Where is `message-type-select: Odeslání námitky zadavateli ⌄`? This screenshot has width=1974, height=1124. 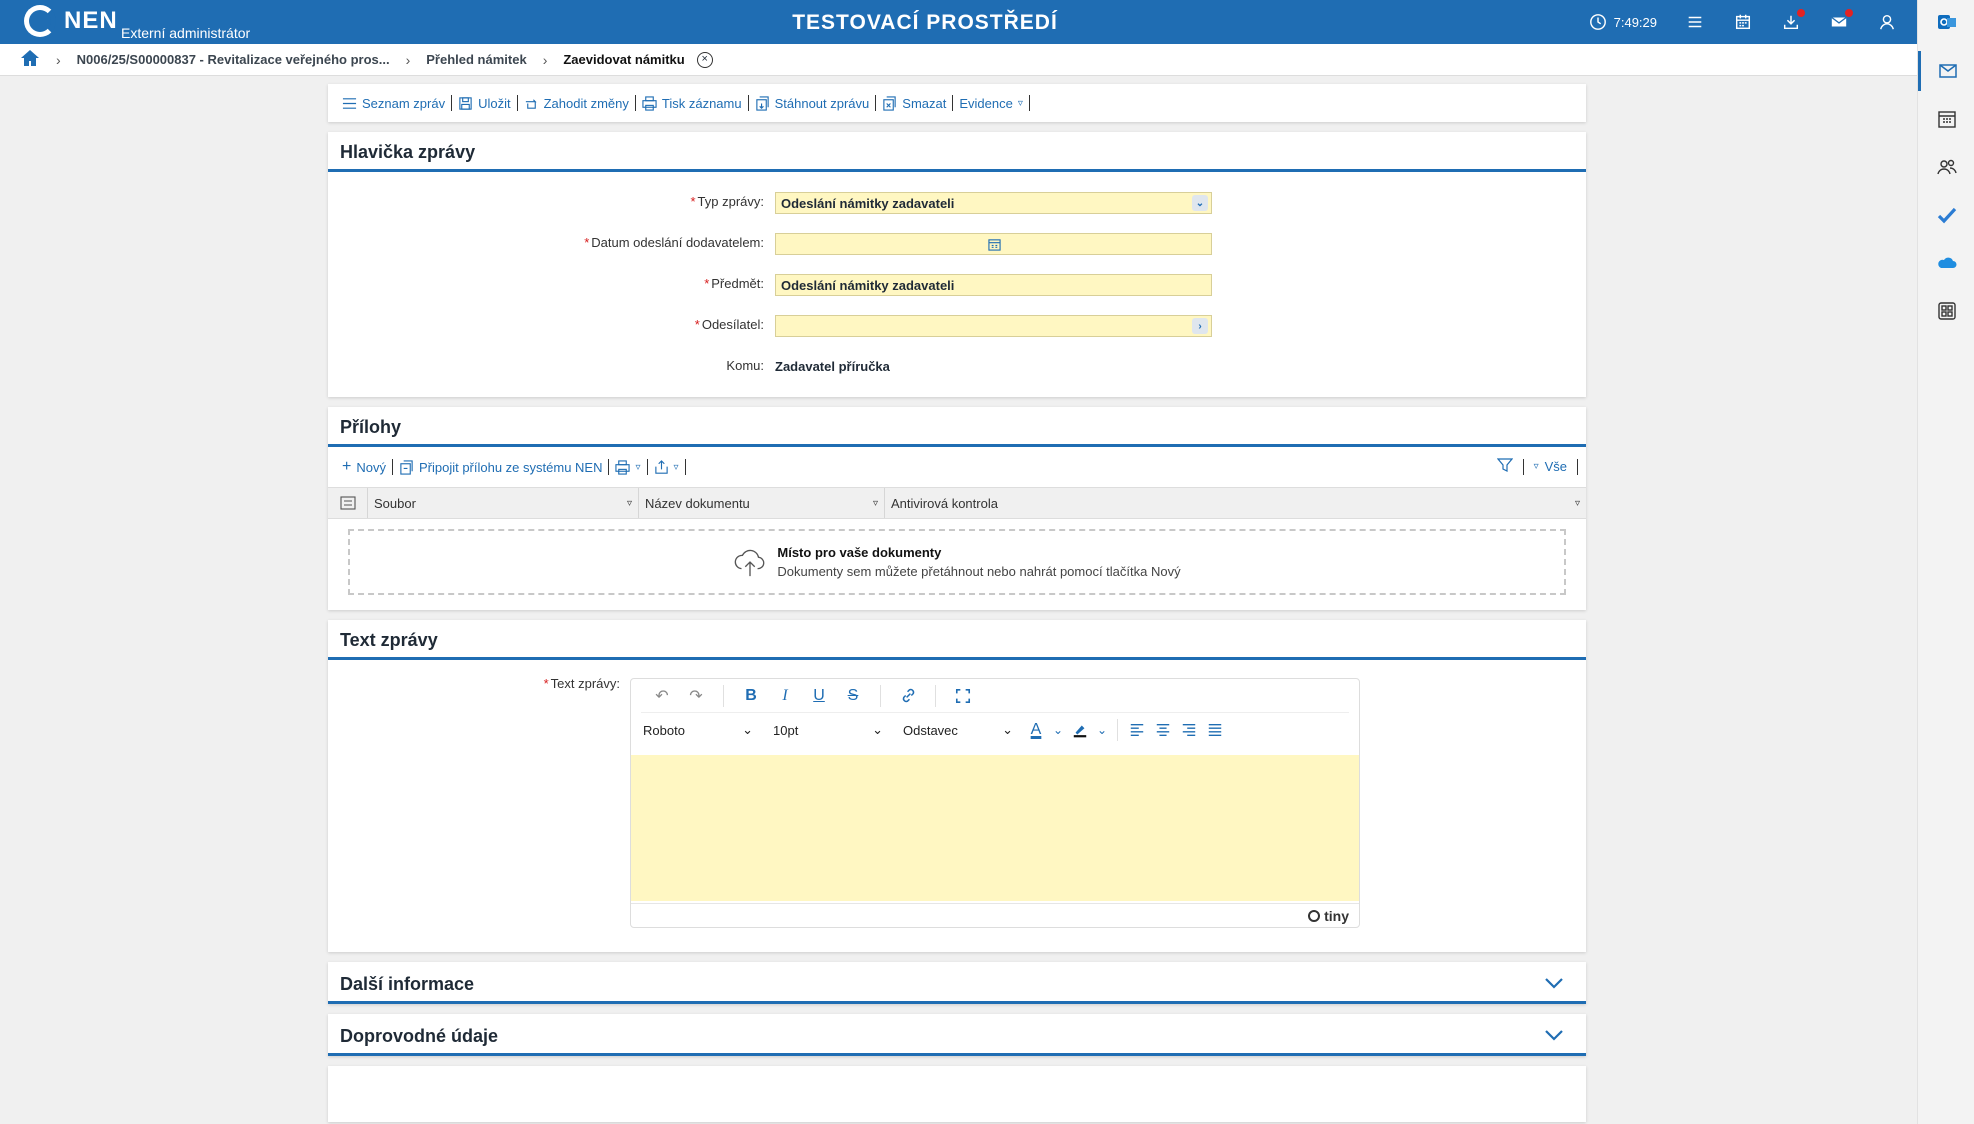
message-type-select: Odeslání námitky zadavateli ⌄ is located at coordinates (993, 203).